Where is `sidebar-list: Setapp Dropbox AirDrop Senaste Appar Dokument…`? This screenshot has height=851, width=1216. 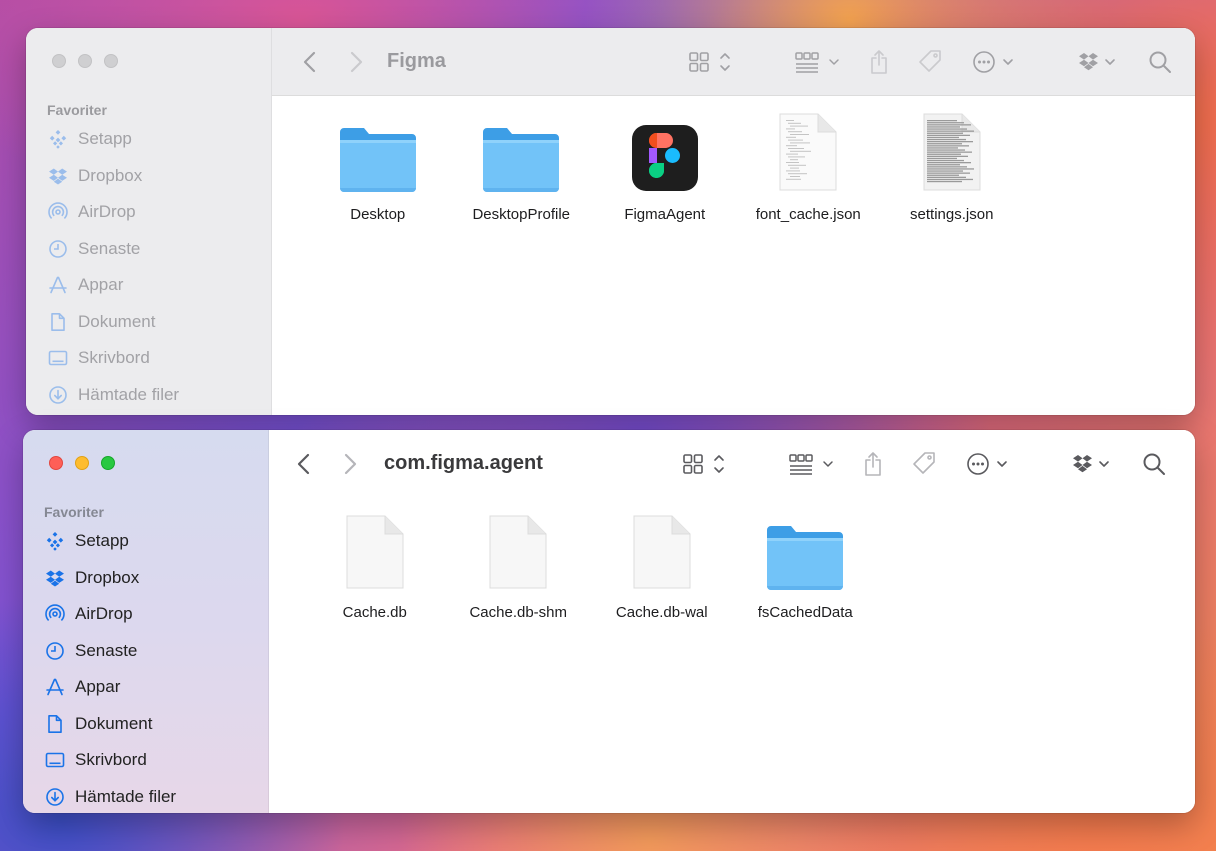 sidebar-list: Setapp Dropbox AirDrop Senaste Appar Dokument… is located at coordinates (110, 668).